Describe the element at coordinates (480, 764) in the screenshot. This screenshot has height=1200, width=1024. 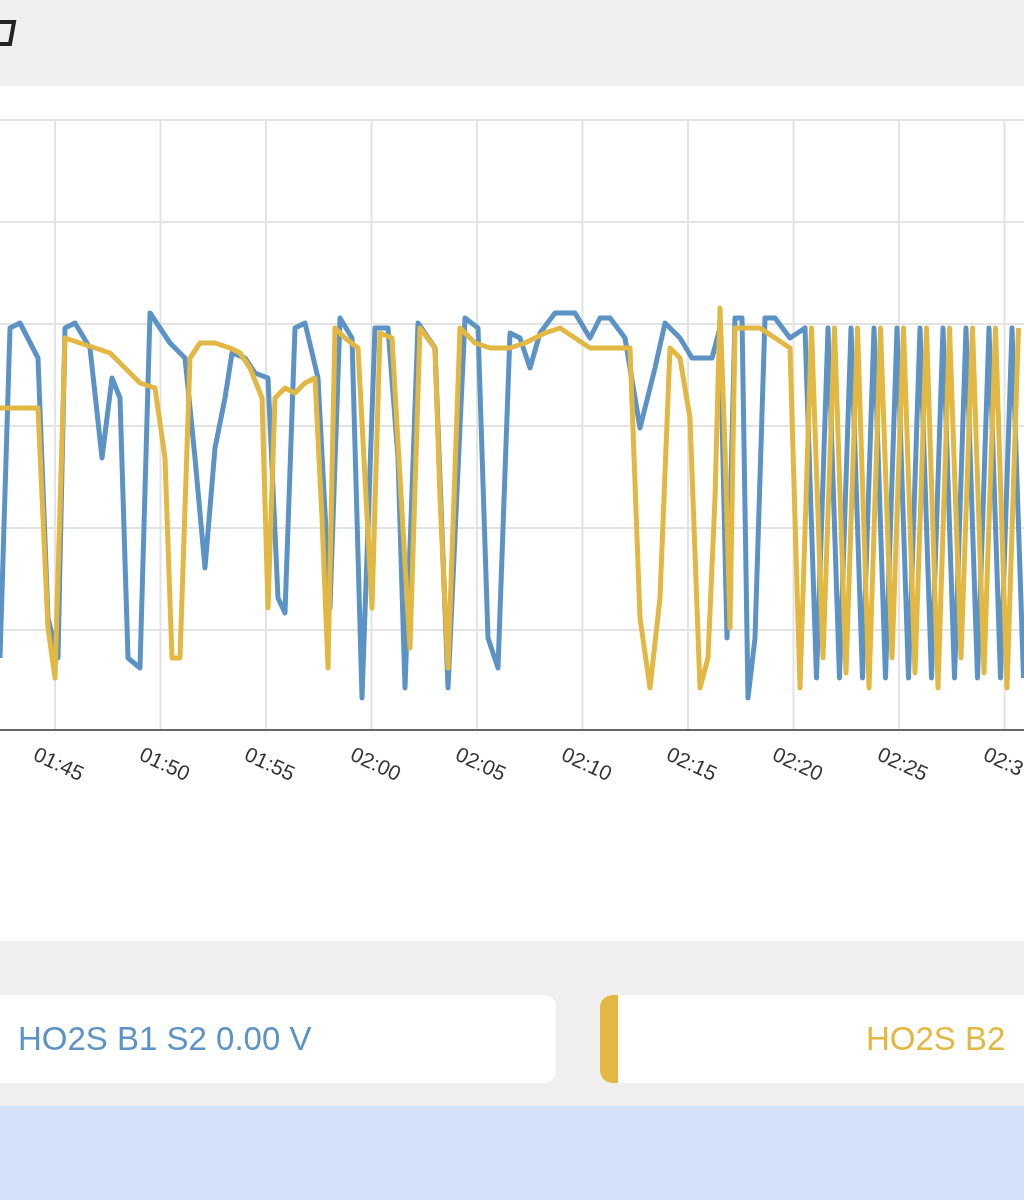
I see `x-axis-label: 02:05` at that location.